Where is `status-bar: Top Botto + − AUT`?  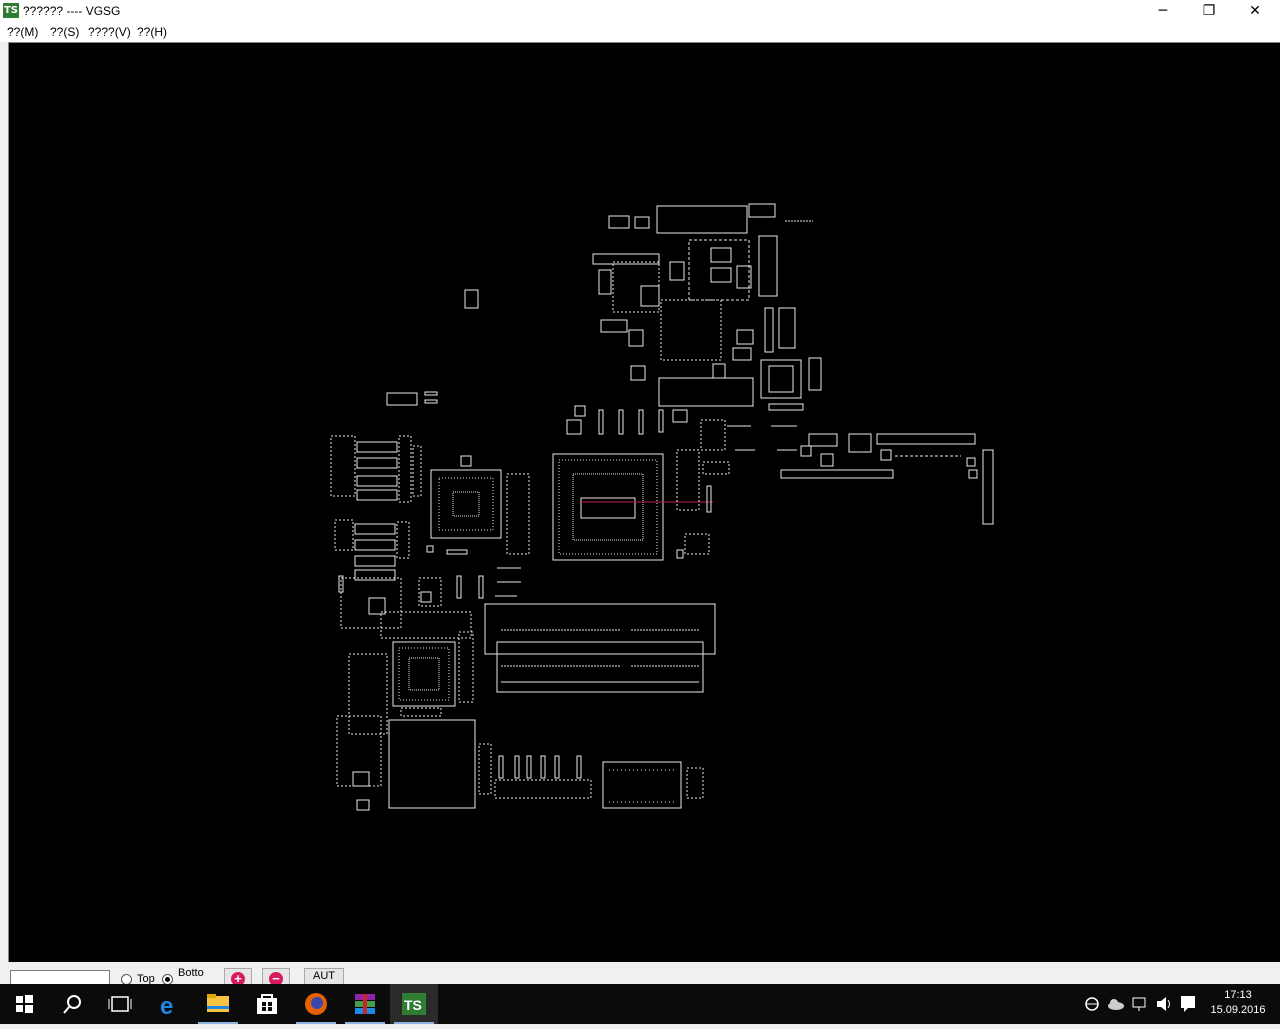 status-bar: Top Botto + − AUT is located at coordinates (640, 973).